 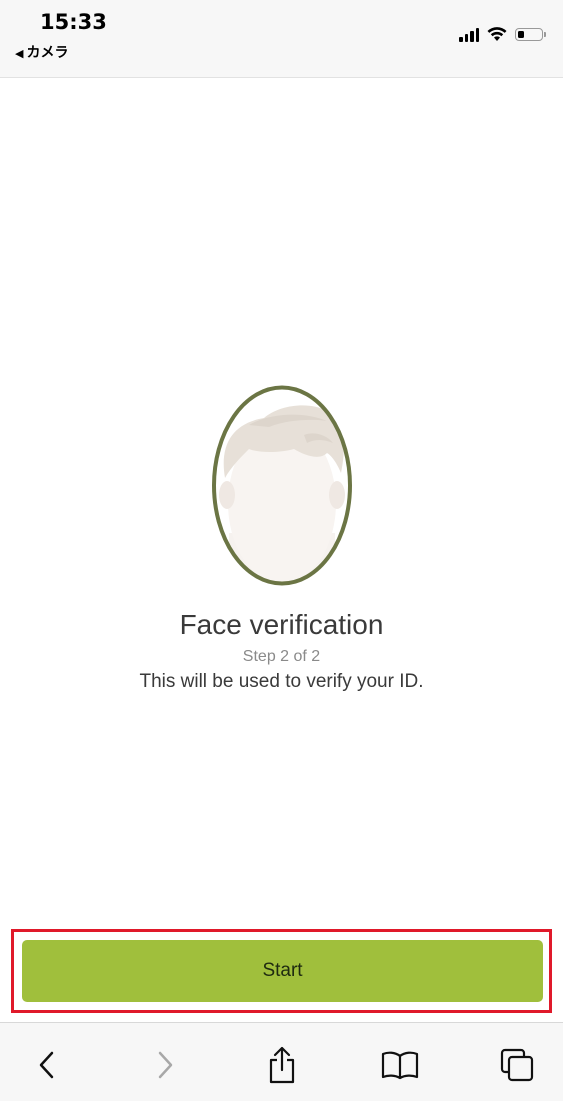 I want to click on share-icon, so click(x=282, y=1065).